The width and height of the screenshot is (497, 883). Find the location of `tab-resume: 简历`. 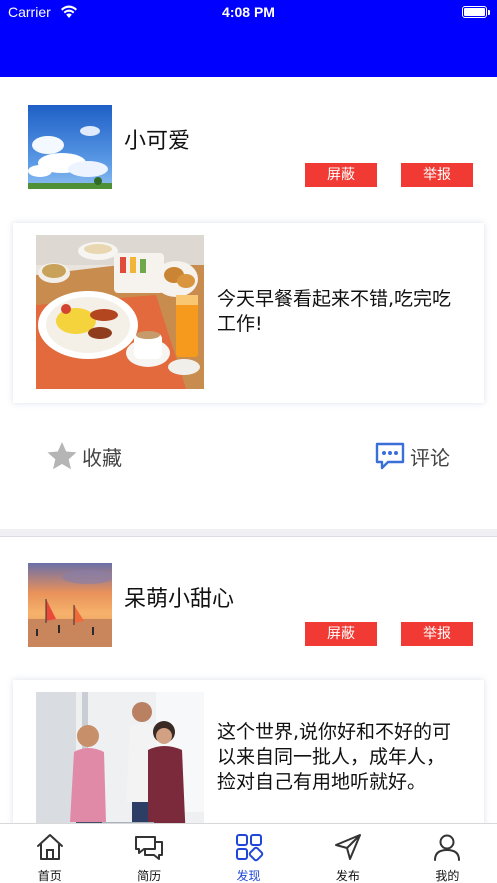

tab-resume: 简历 is located at coordinates (148, 853).